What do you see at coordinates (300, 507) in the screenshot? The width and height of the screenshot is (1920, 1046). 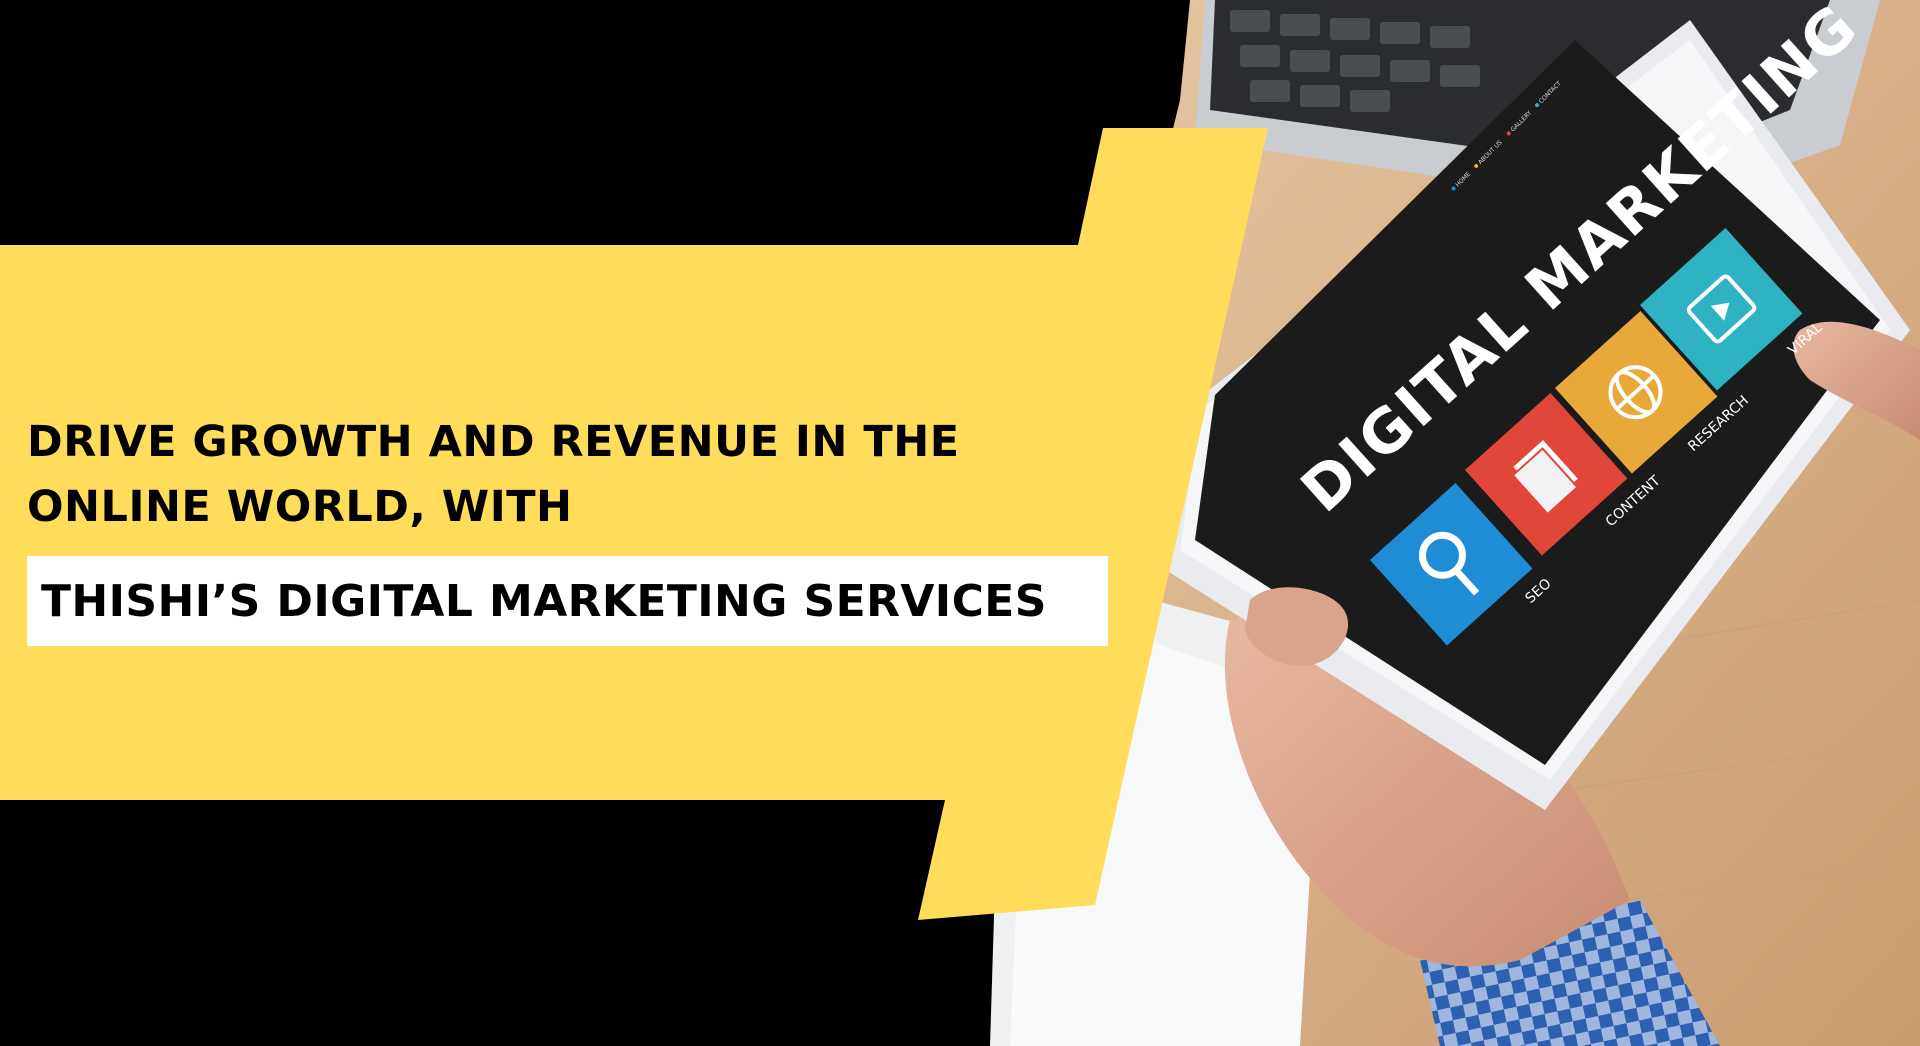 I see `headline-line-2: ONLINE WORLD, WITH` at bounding box center [300, 507].